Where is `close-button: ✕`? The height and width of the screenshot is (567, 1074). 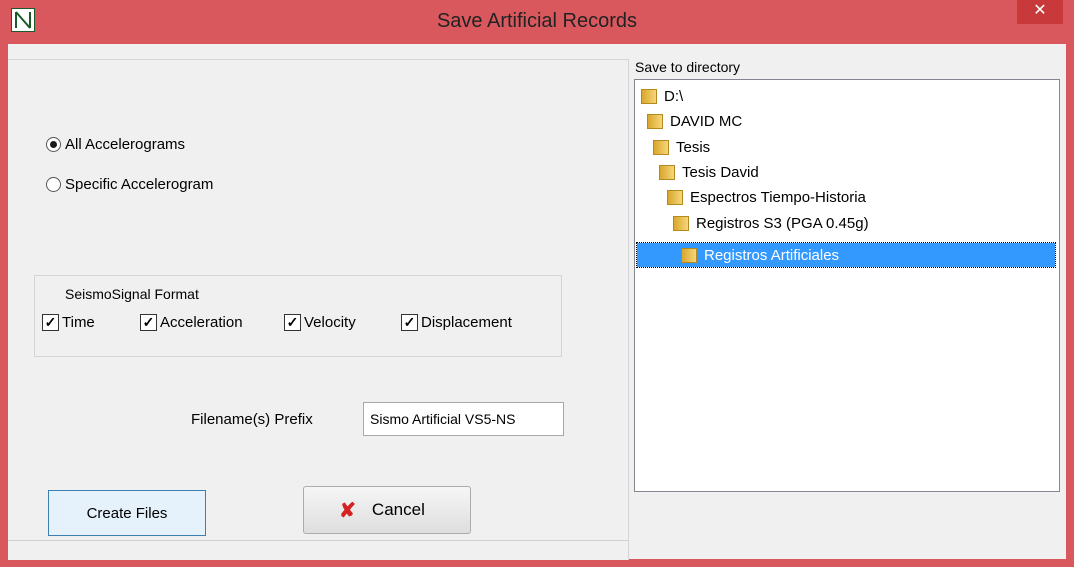
close-button: ✕ is located at coordinates (1040, 12).